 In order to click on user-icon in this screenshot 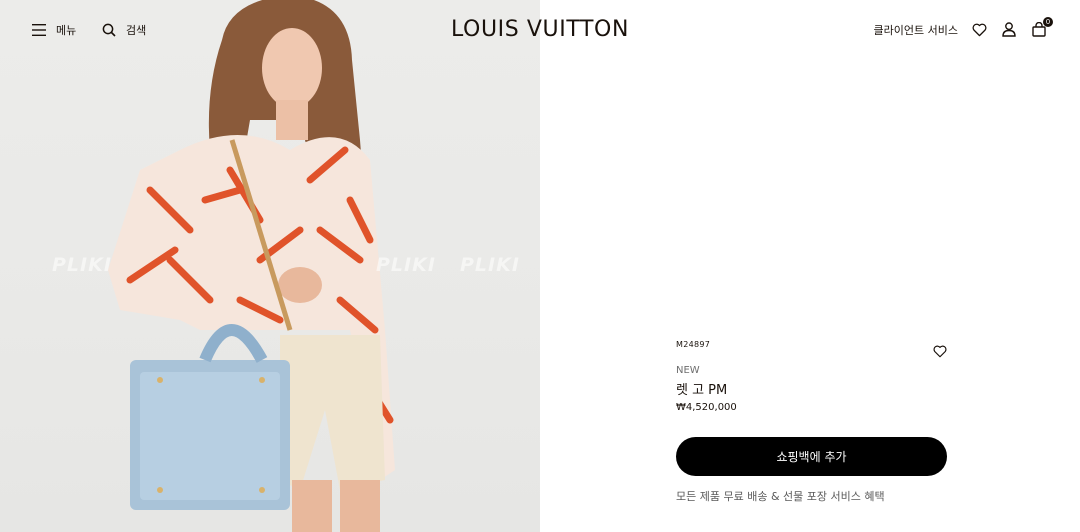, I will do `click(1009, 29)`.